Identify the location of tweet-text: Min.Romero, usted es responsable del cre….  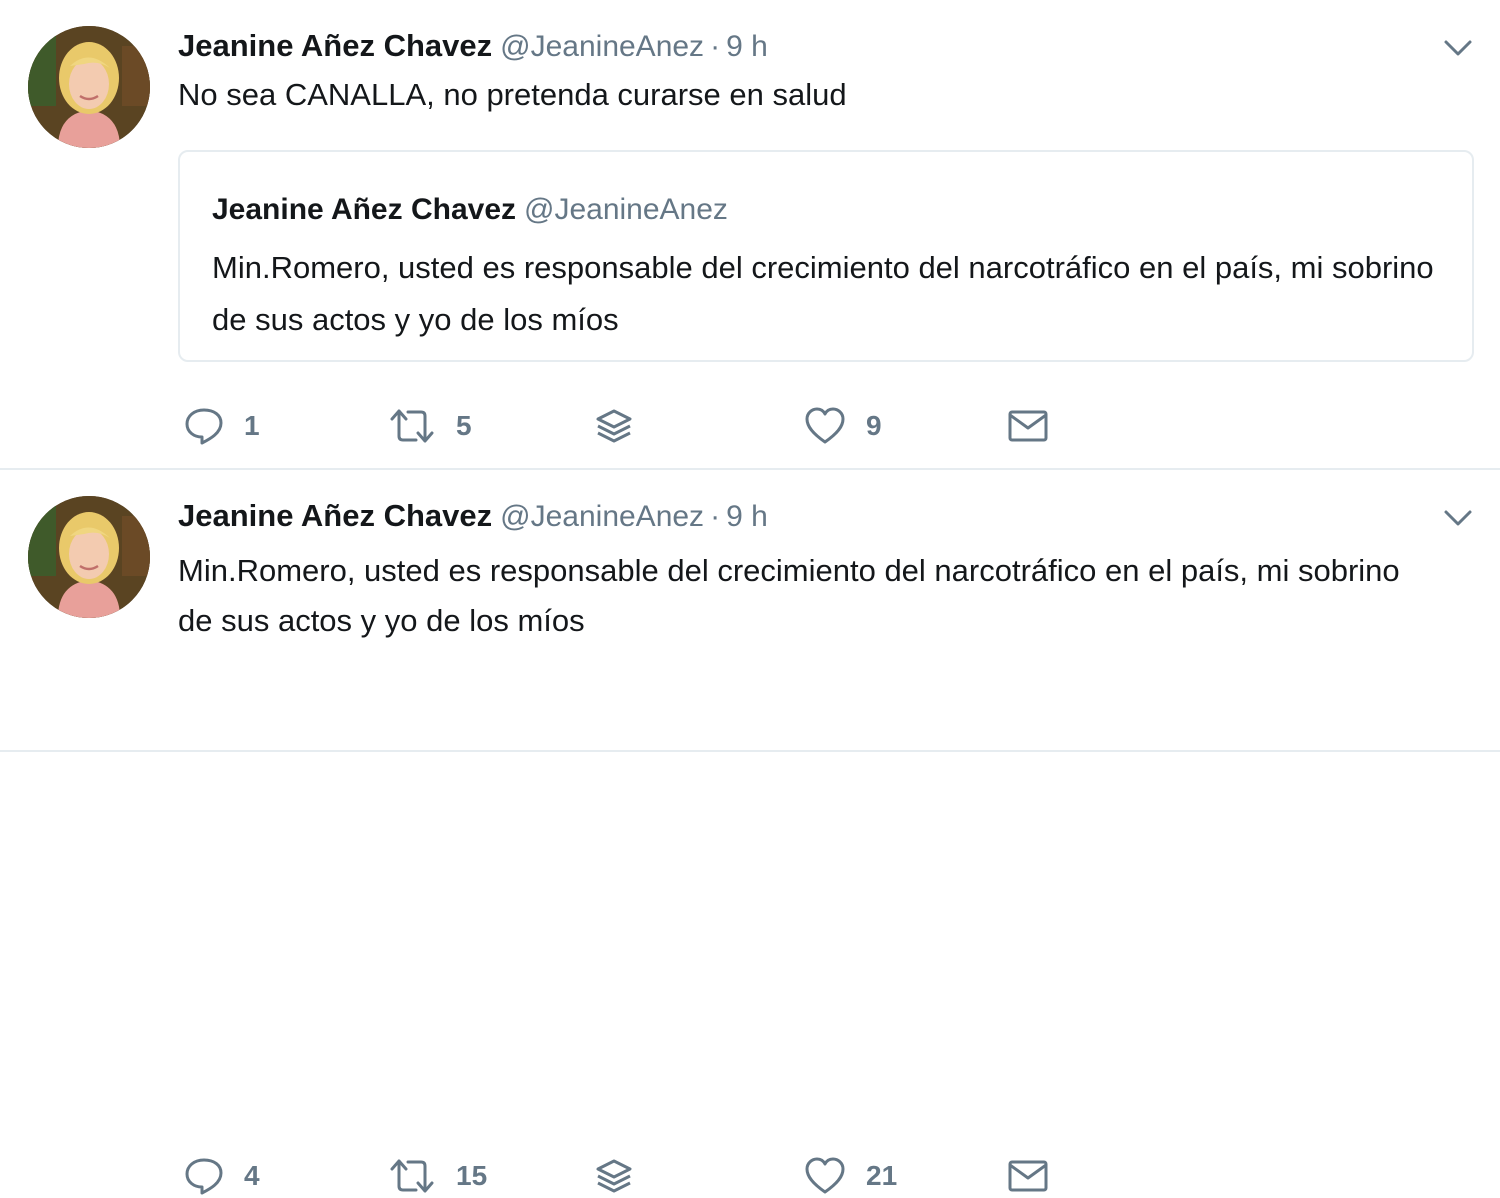
(789, 595).